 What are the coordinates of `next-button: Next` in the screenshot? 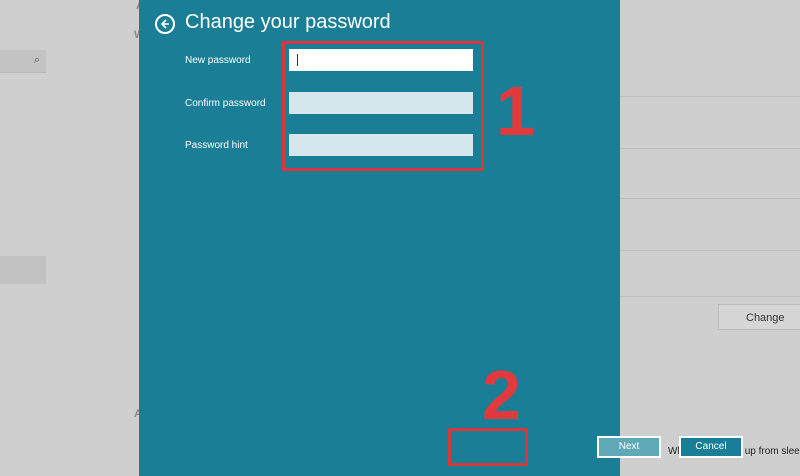 It's located at (629, 447).